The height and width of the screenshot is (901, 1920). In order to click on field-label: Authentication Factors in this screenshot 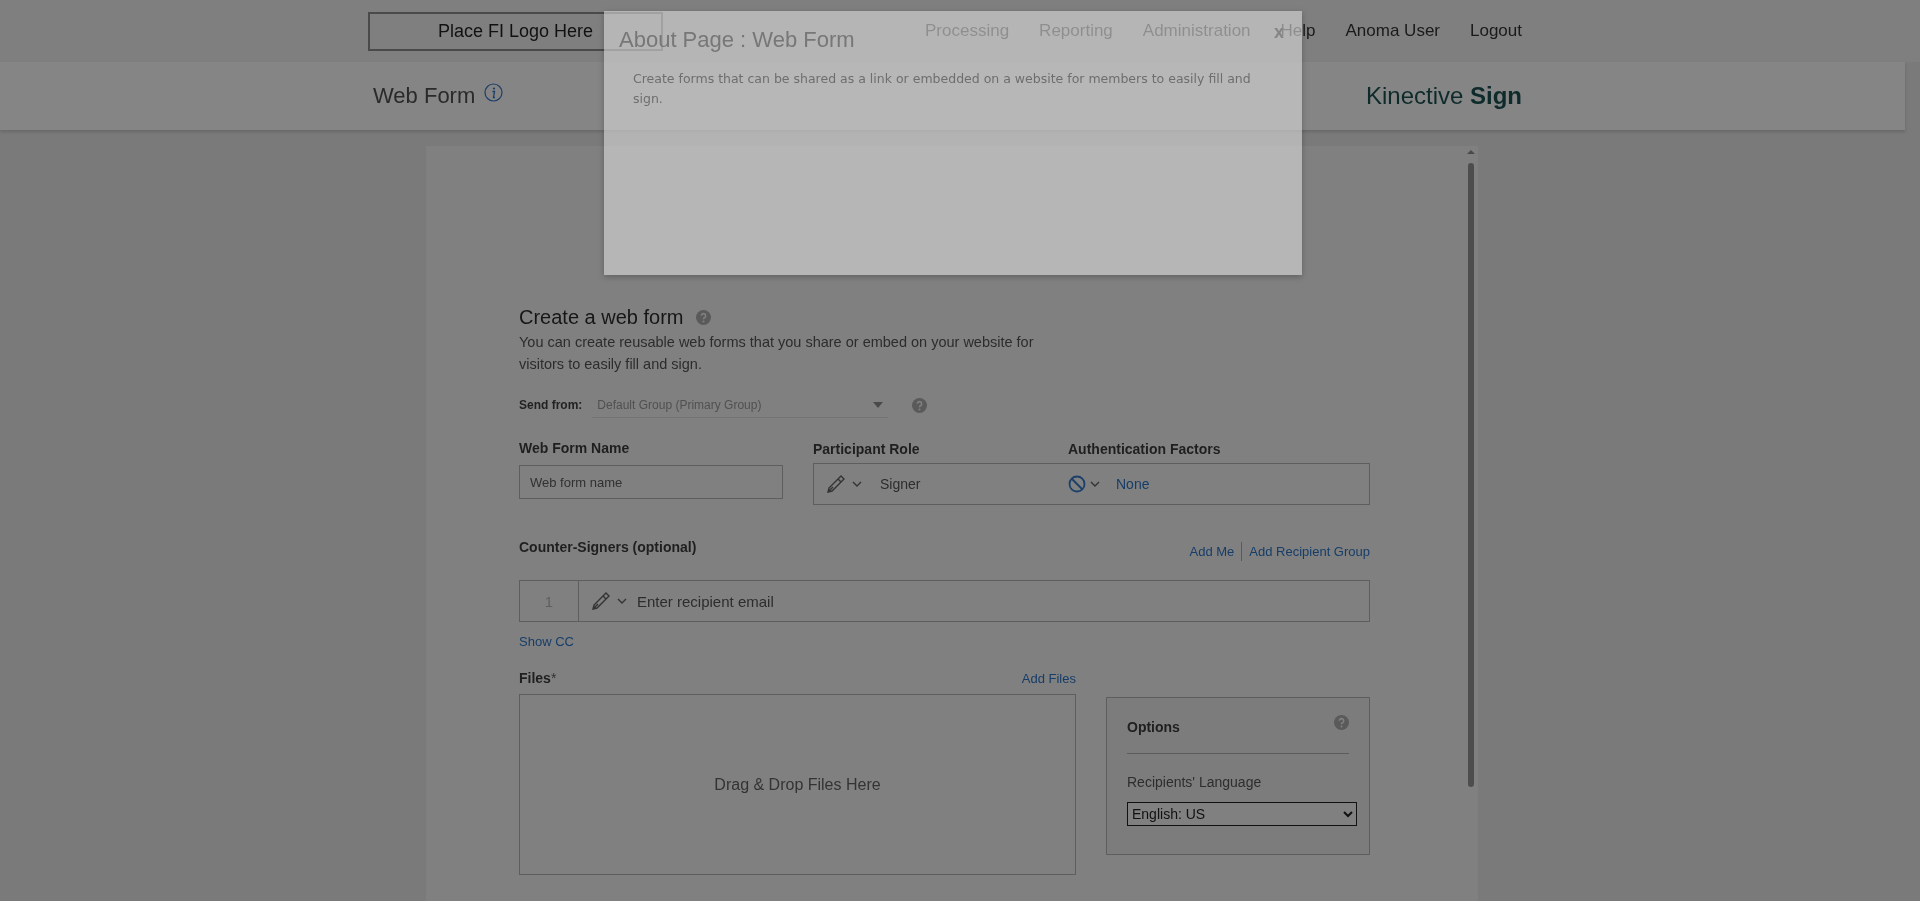, I will do `click(1144, 449)`.